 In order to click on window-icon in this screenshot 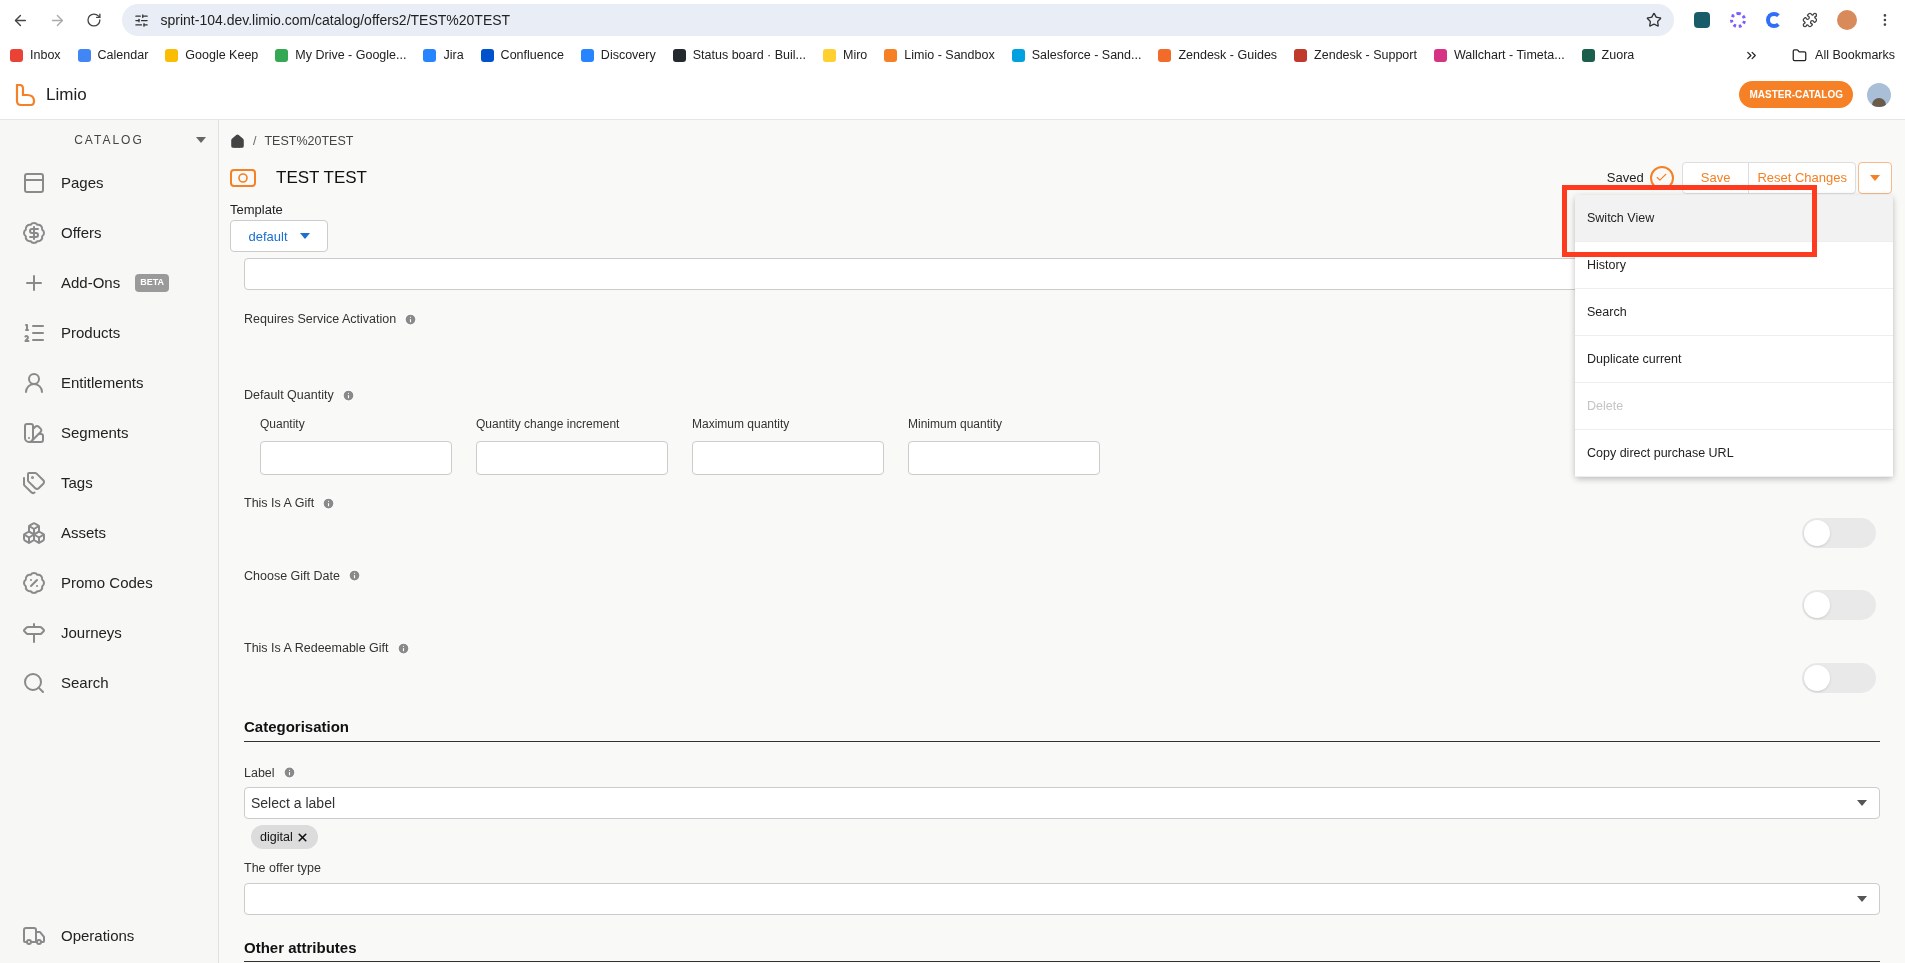, I will do `click(34, 183)`.